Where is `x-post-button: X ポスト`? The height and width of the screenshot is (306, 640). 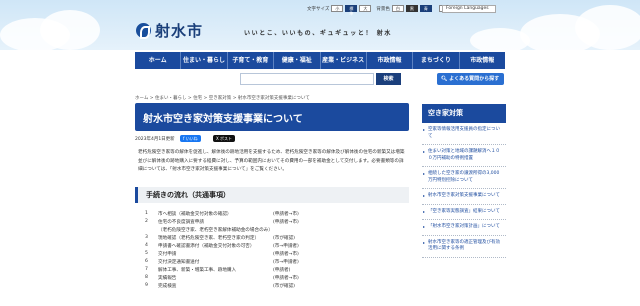 x-post-button: X ポスト is located at coordinates (224, 138).